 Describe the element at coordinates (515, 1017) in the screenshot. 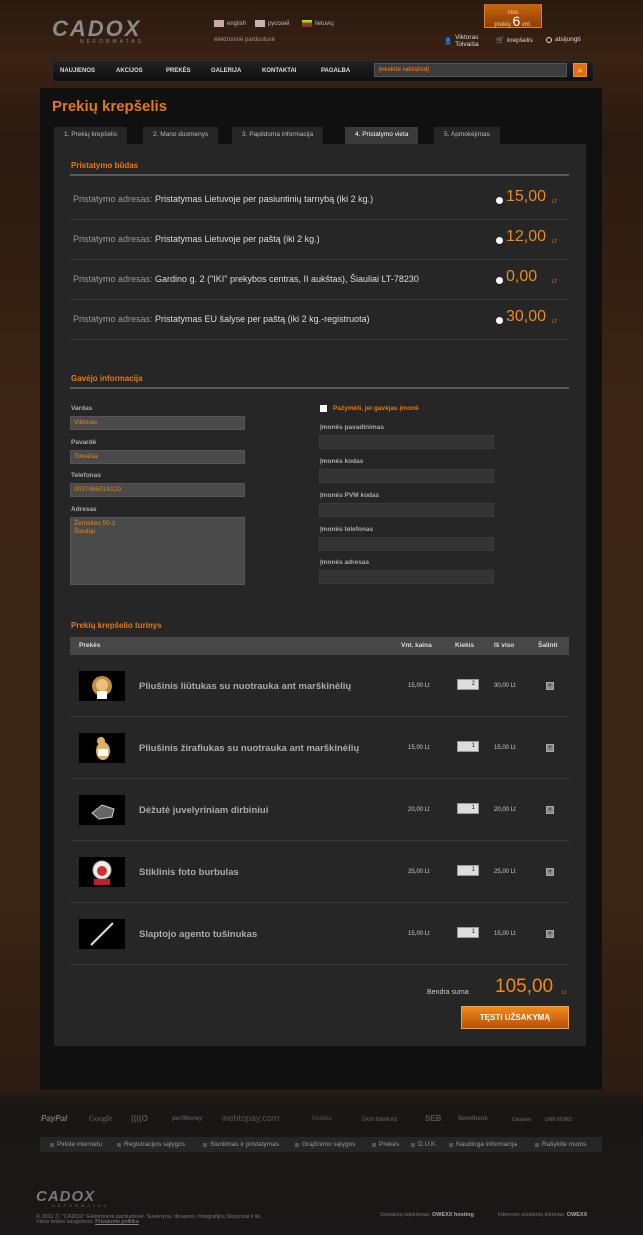

I see `continue-order-button: TĘSTI UŽSAKYMĄ` at that location.